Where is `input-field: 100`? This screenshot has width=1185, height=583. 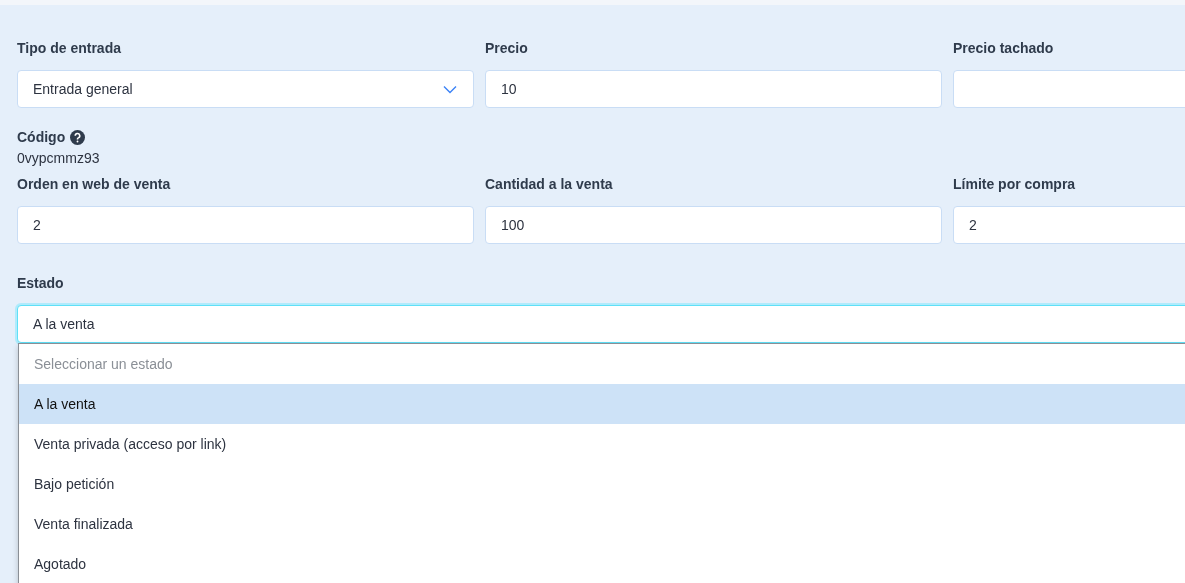
input-field: 100 is located at coordinates (713, 225).